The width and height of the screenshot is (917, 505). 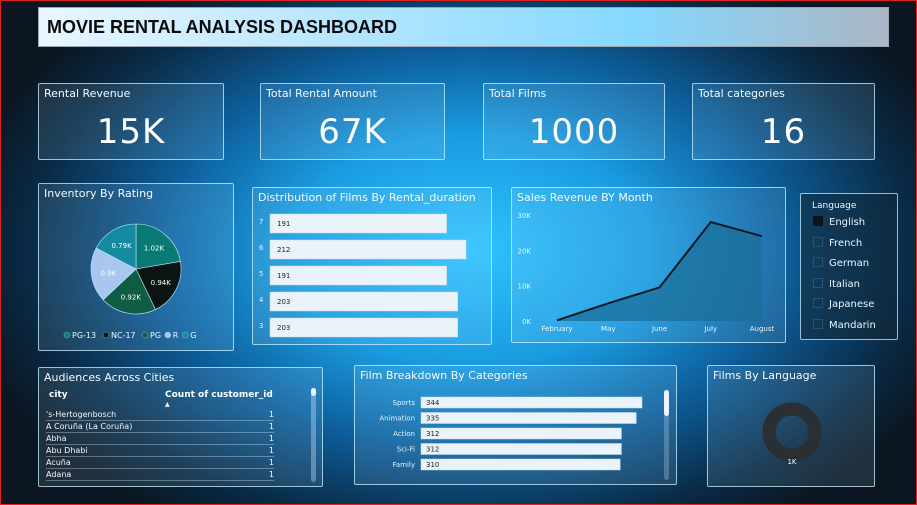 What do you see at coordinates (160, 426) in the screenshot?
I see `table-row: A Coruña (La Coruña) 1` at bounding box center [160, 426].